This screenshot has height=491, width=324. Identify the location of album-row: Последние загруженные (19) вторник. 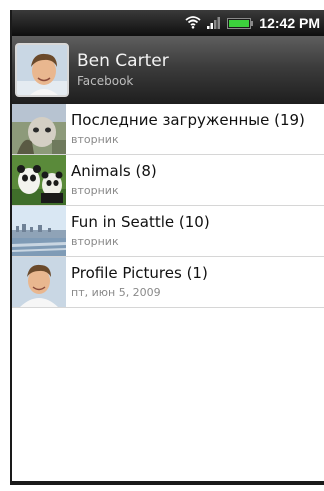
(168, 129).